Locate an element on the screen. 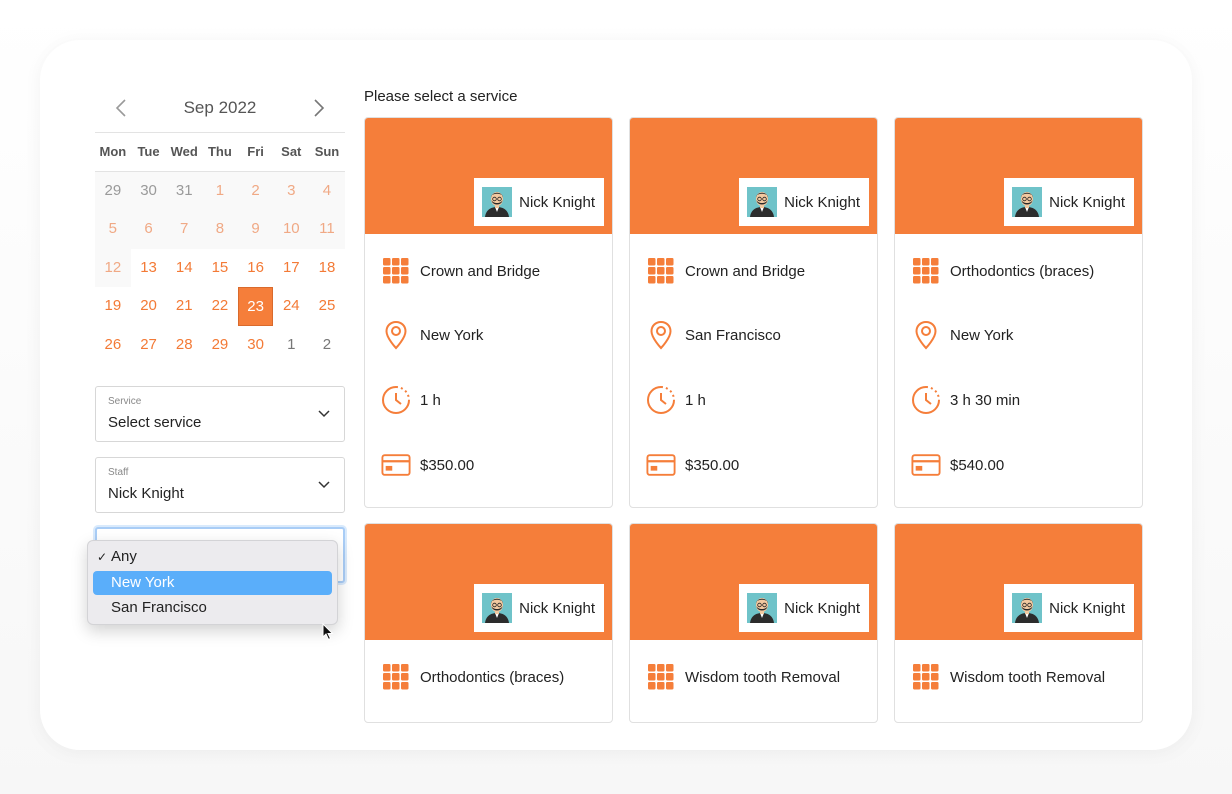 Image resolution: width=1232 pixels, height=794 pixels. calendar-header: Sep 2022 is located at coordinates (220, 109).